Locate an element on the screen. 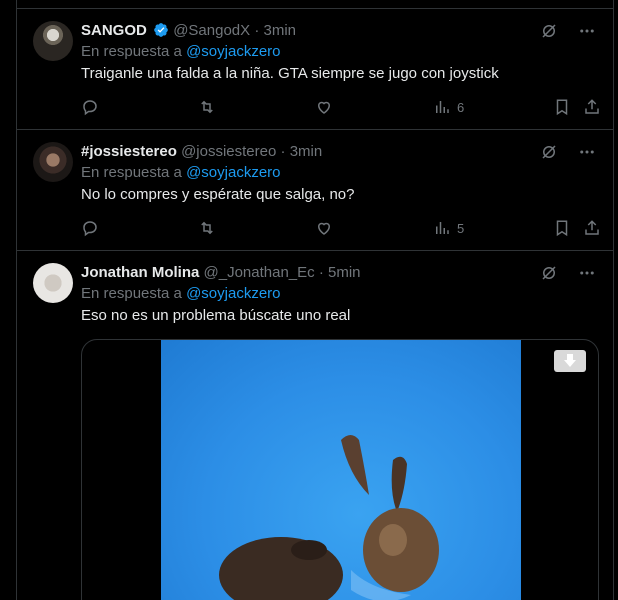 The image size is (618, 600). display-name: SANGOD is located at coordinates (114, 30).